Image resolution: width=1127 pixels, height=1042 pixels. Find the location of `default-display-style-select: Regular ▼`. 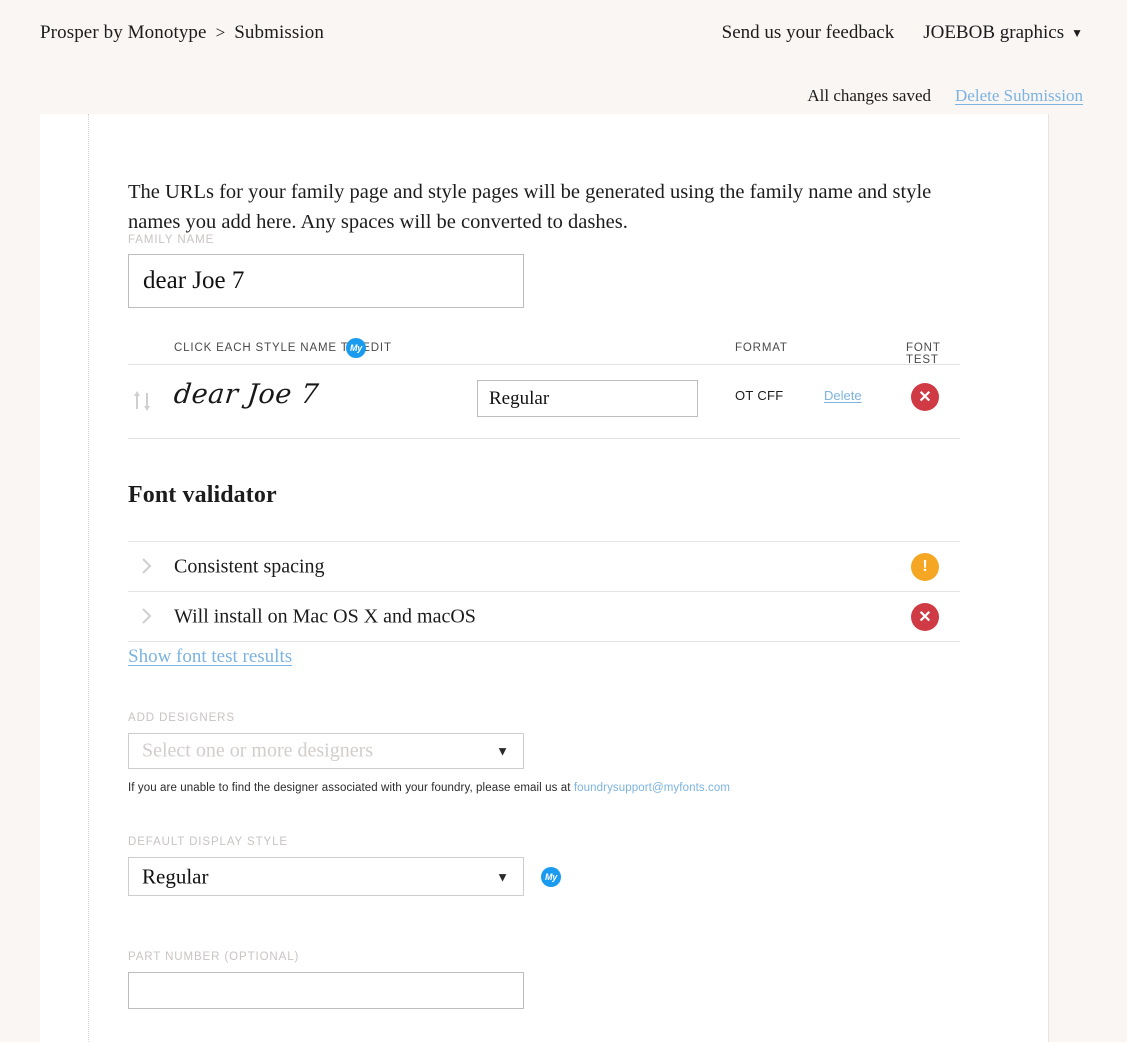

default-display-style-select: Regular ▼ is located at coordinates (326, 876).